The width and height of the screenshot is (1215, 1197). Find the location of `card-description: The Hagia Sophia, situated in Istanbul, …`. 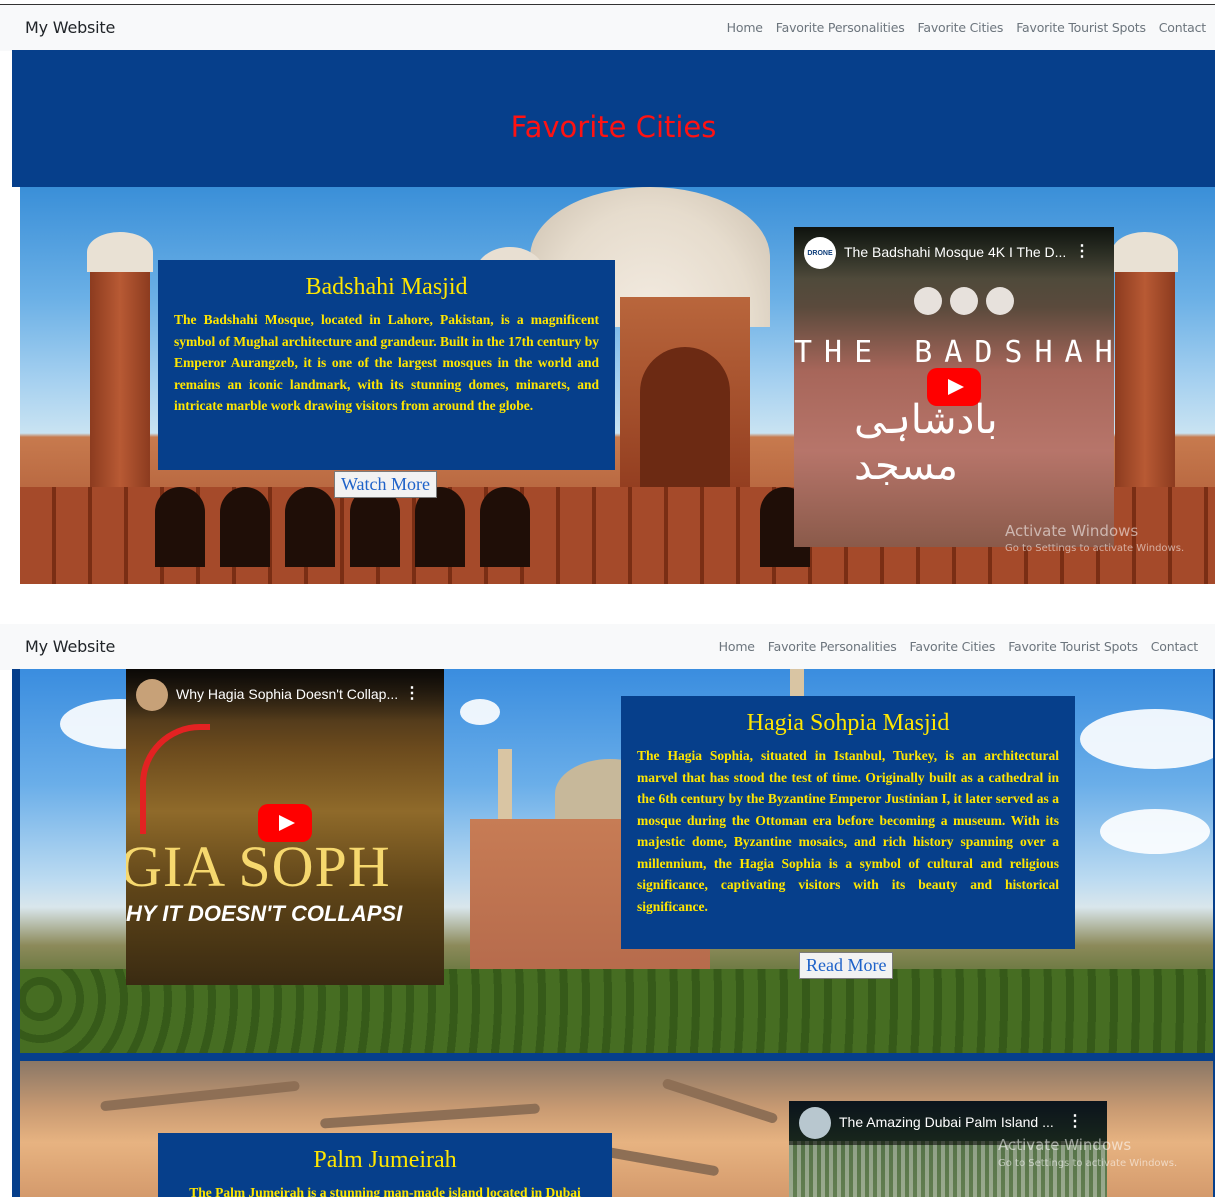

card-description: The Hagia Sophia, situated in Istanbul, … is located at coordinates (848, 831).